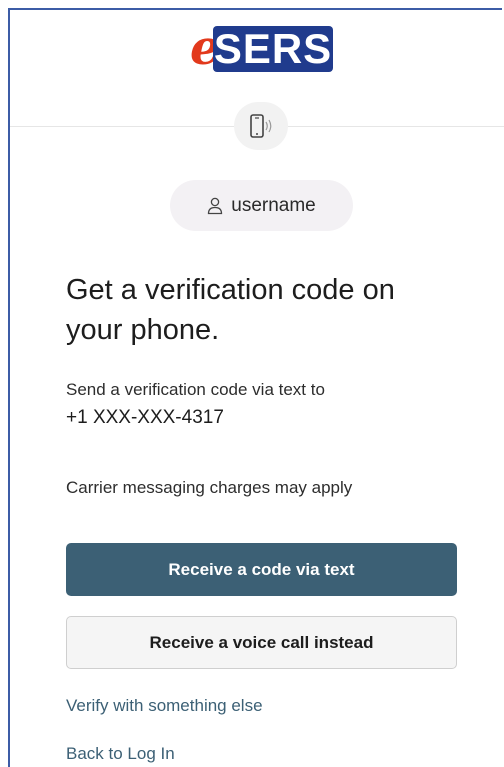 The height and width of the screenshot is (767, 504). What do you see at coordinates (120, 754) in the screenshot?
I see `back-to-login-link: Back to Log In` at bounding box center [120, 754].